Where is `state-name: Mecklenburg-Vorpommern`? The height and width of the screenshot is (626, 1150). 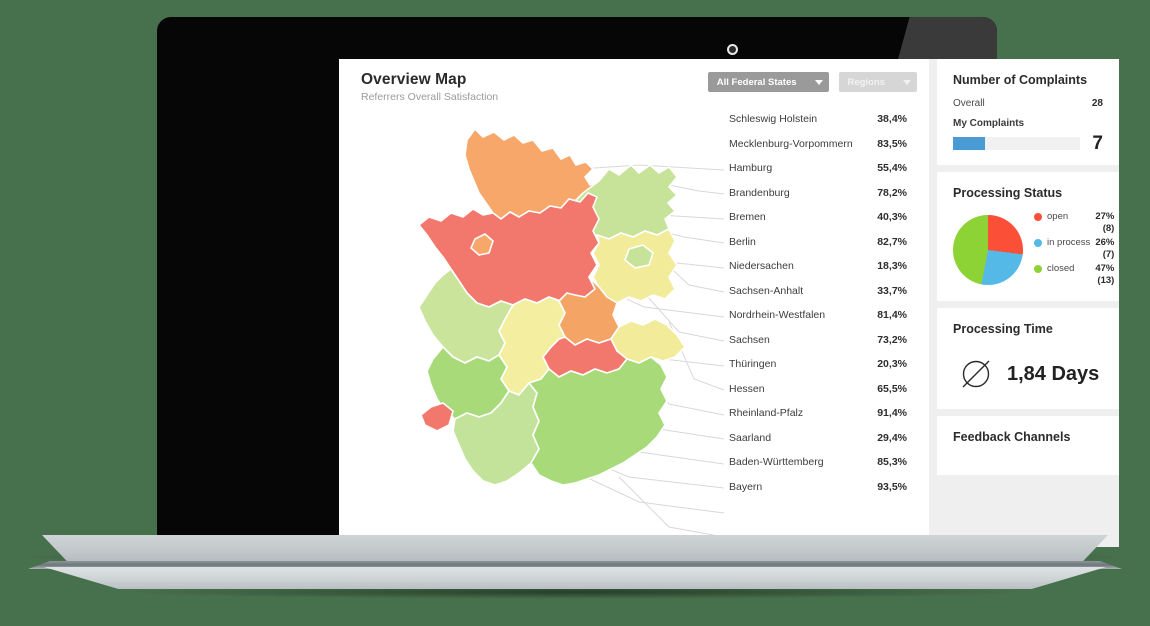
state-name: Mecklenburg-Vorpommern is located at coordinates (791, 143).